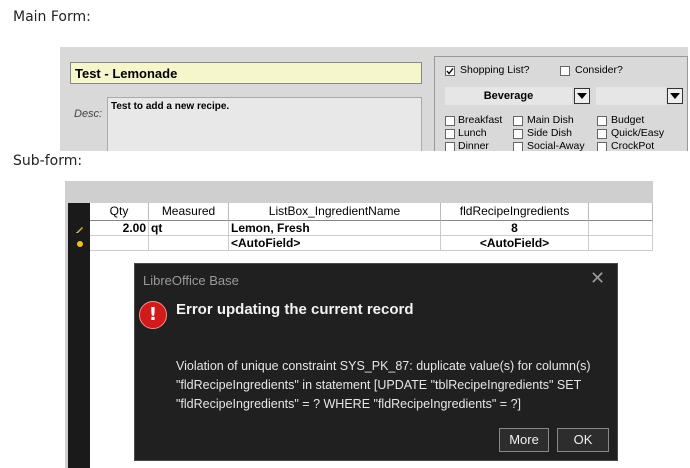 The height and width of the screenshot is (468, 690). I want to click on cell-recipe-ingredients: 8, so click(515, 228).